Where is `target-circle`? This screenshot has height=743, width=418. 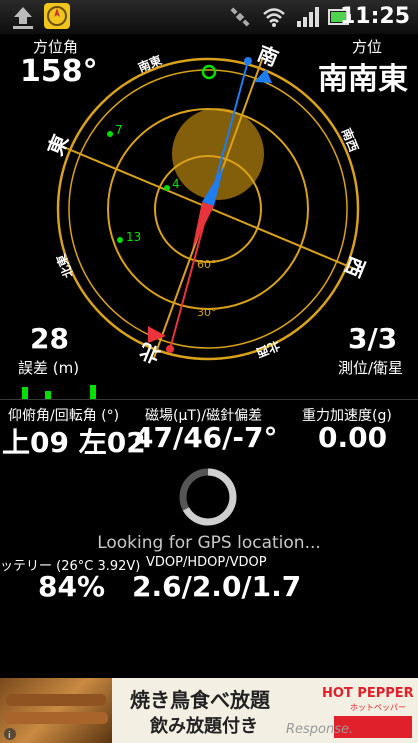 target-circle is located at coordinates (209, 72).